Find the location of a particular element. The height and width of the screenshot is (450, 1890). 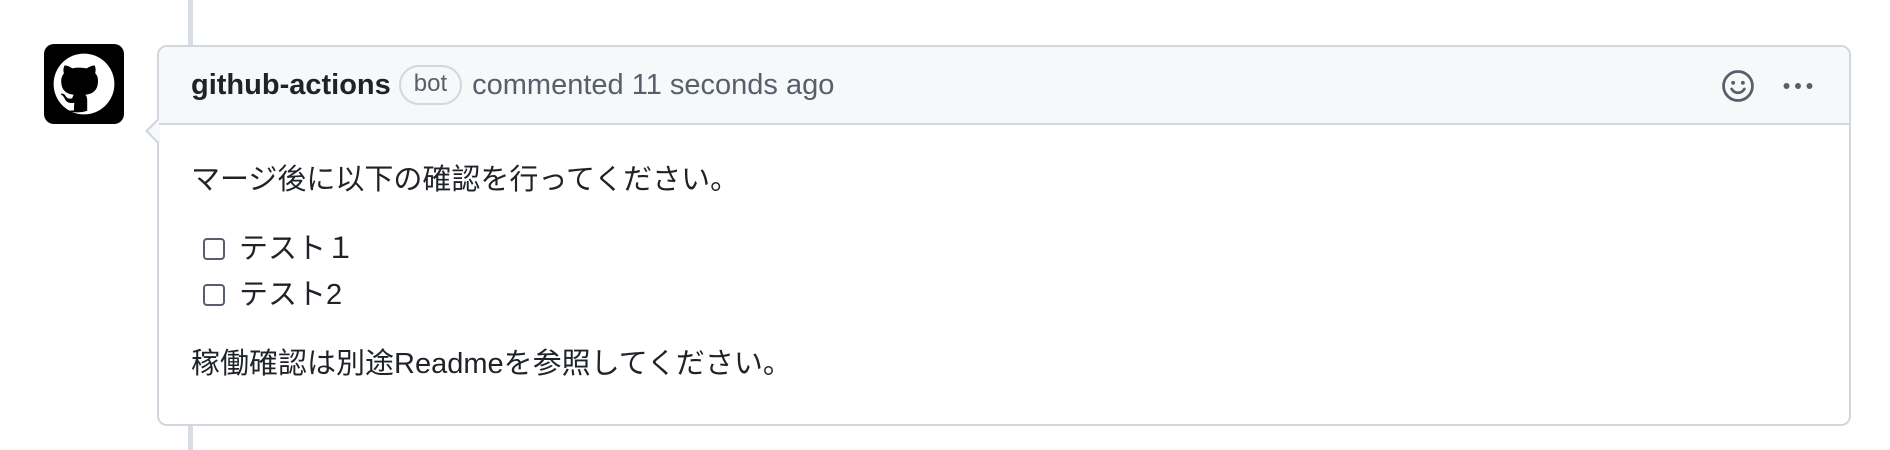

task-label: テスト１ is located at coordinates (297, 249).